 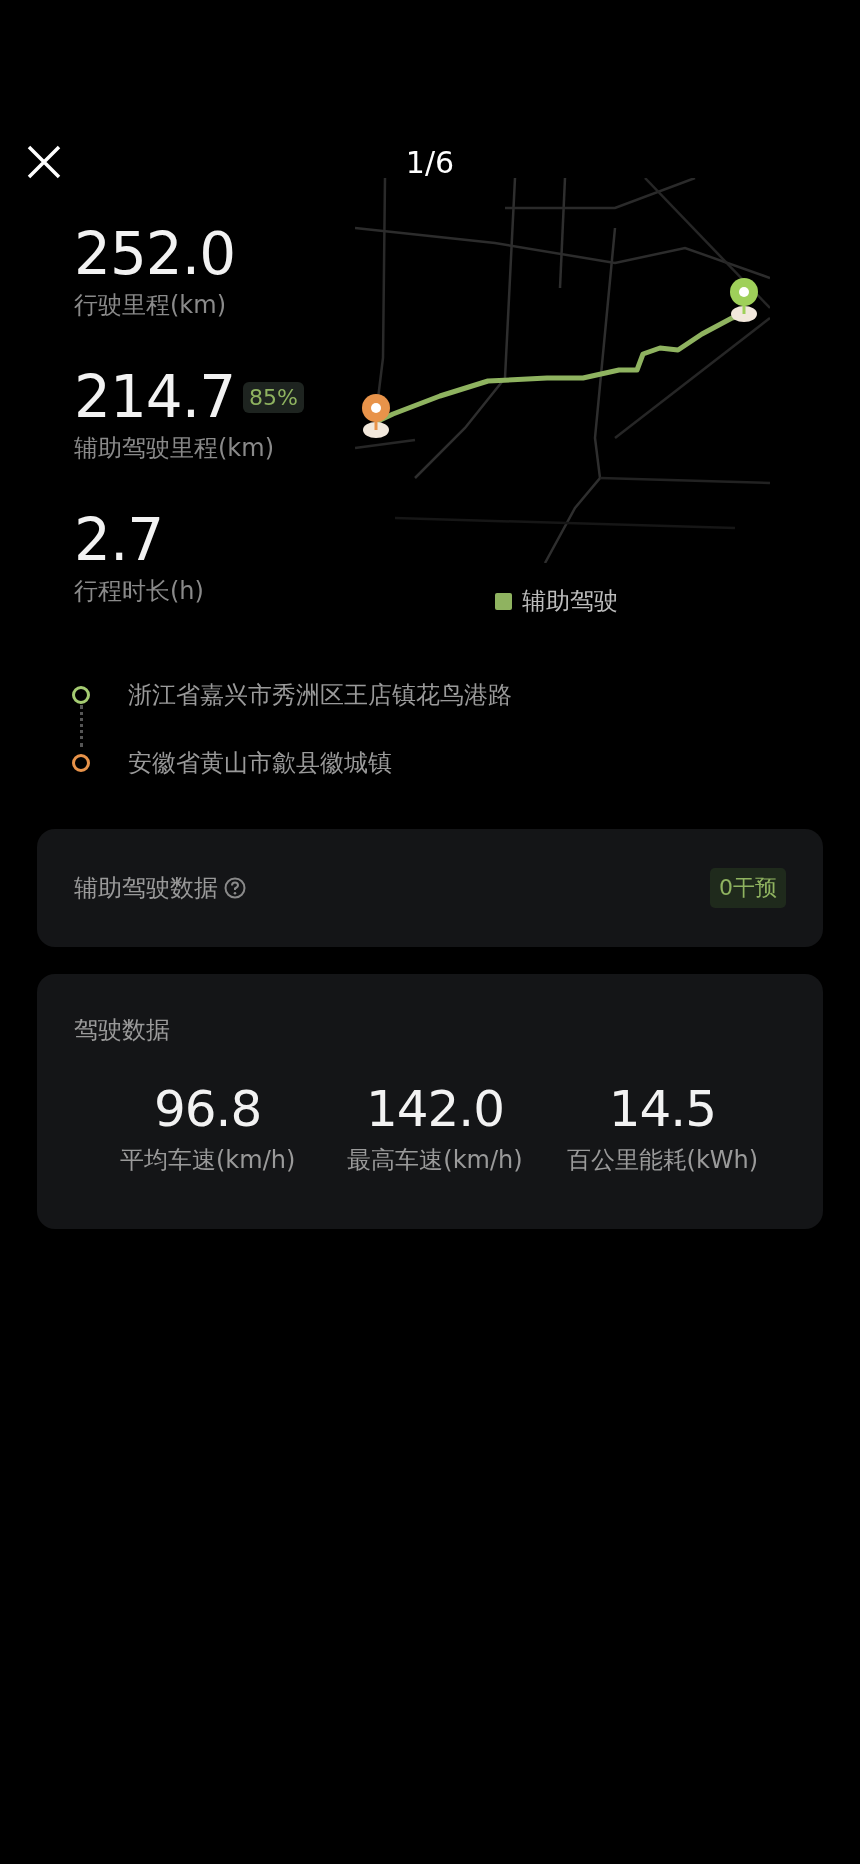 I want to click on metric-label: 百公里能耗(kWh), so click(x=662, y=1160).